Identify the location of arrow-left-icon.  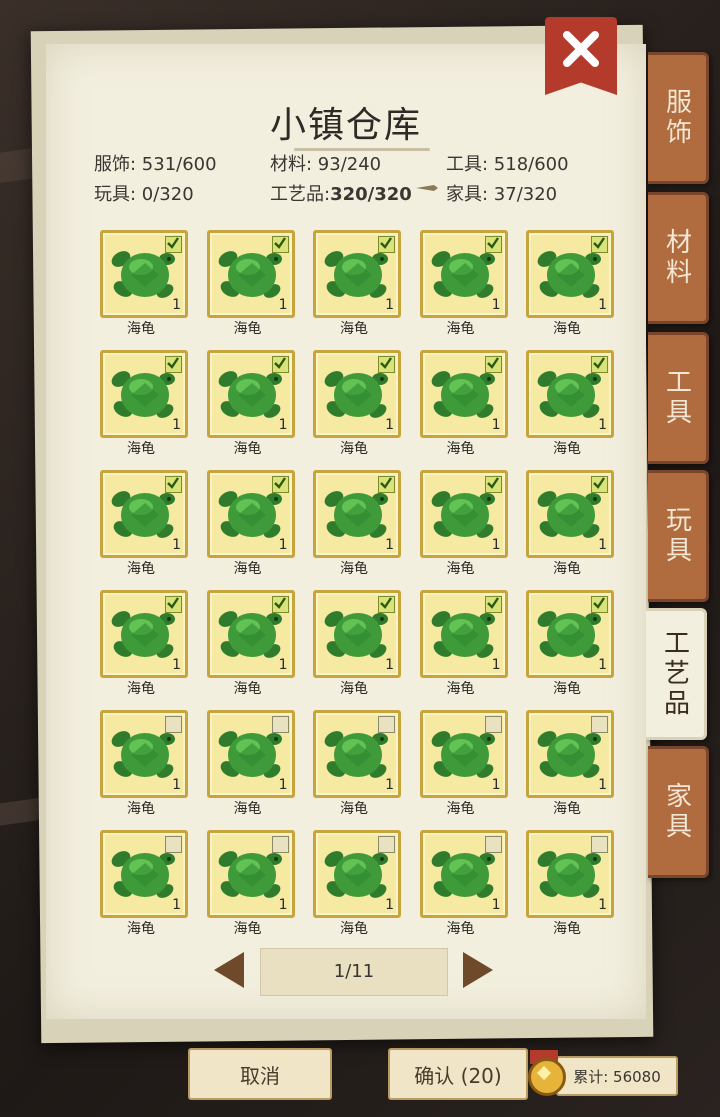
(229, 970).